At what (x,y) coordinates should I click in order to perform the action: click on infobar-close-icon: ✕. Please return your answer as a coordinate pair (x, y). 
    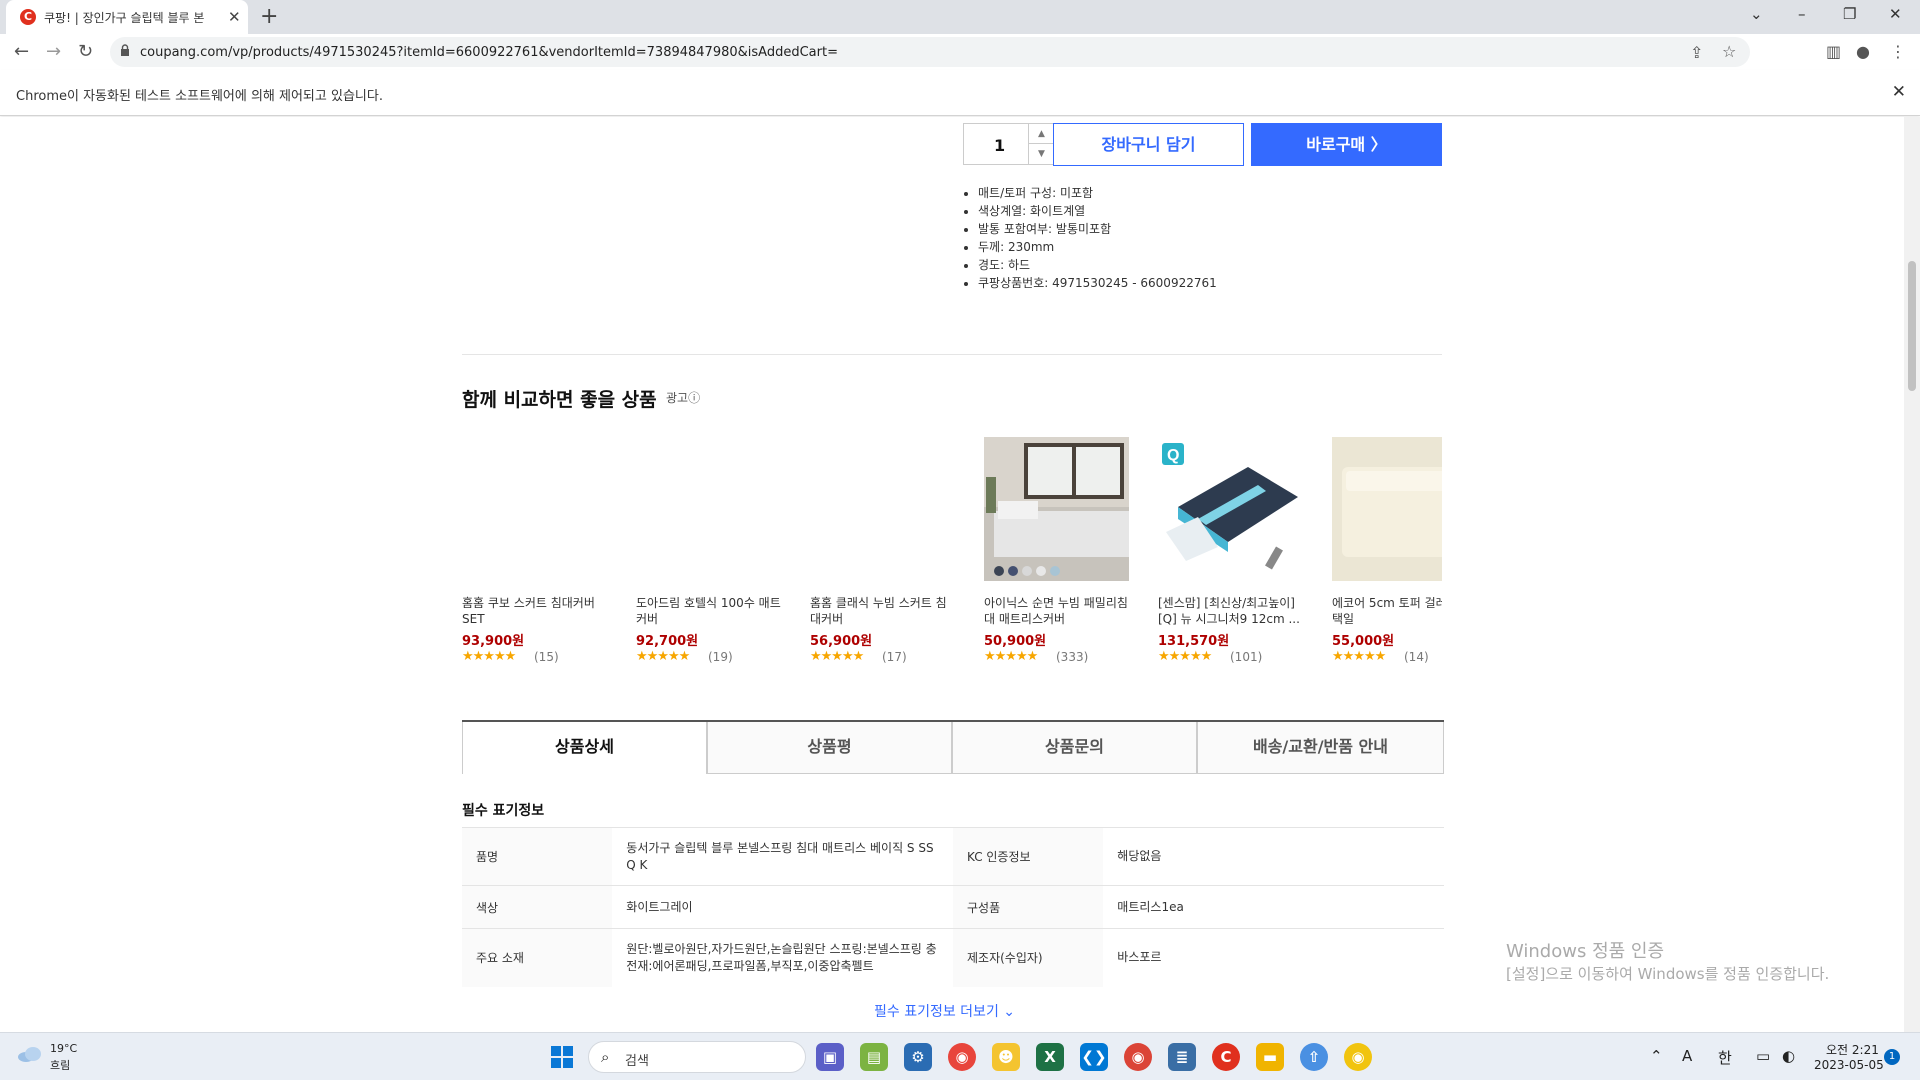
    Looking at the image, I should click on (1899, 92).